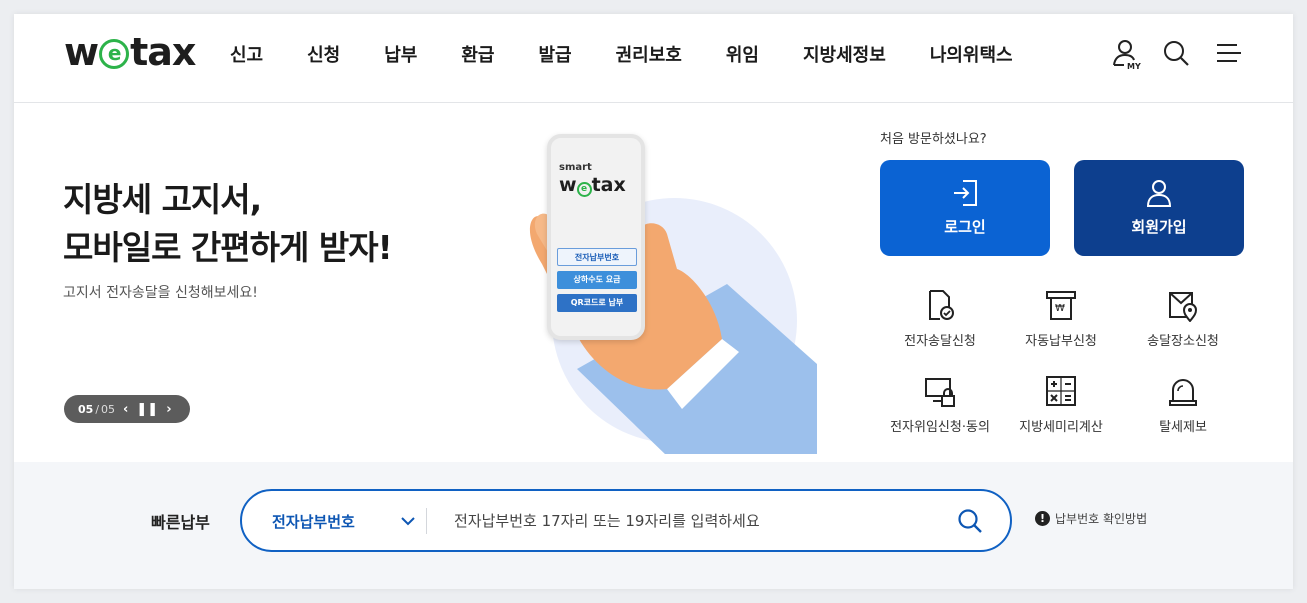  I want to click on slide-current: 05, so click(86, 409).